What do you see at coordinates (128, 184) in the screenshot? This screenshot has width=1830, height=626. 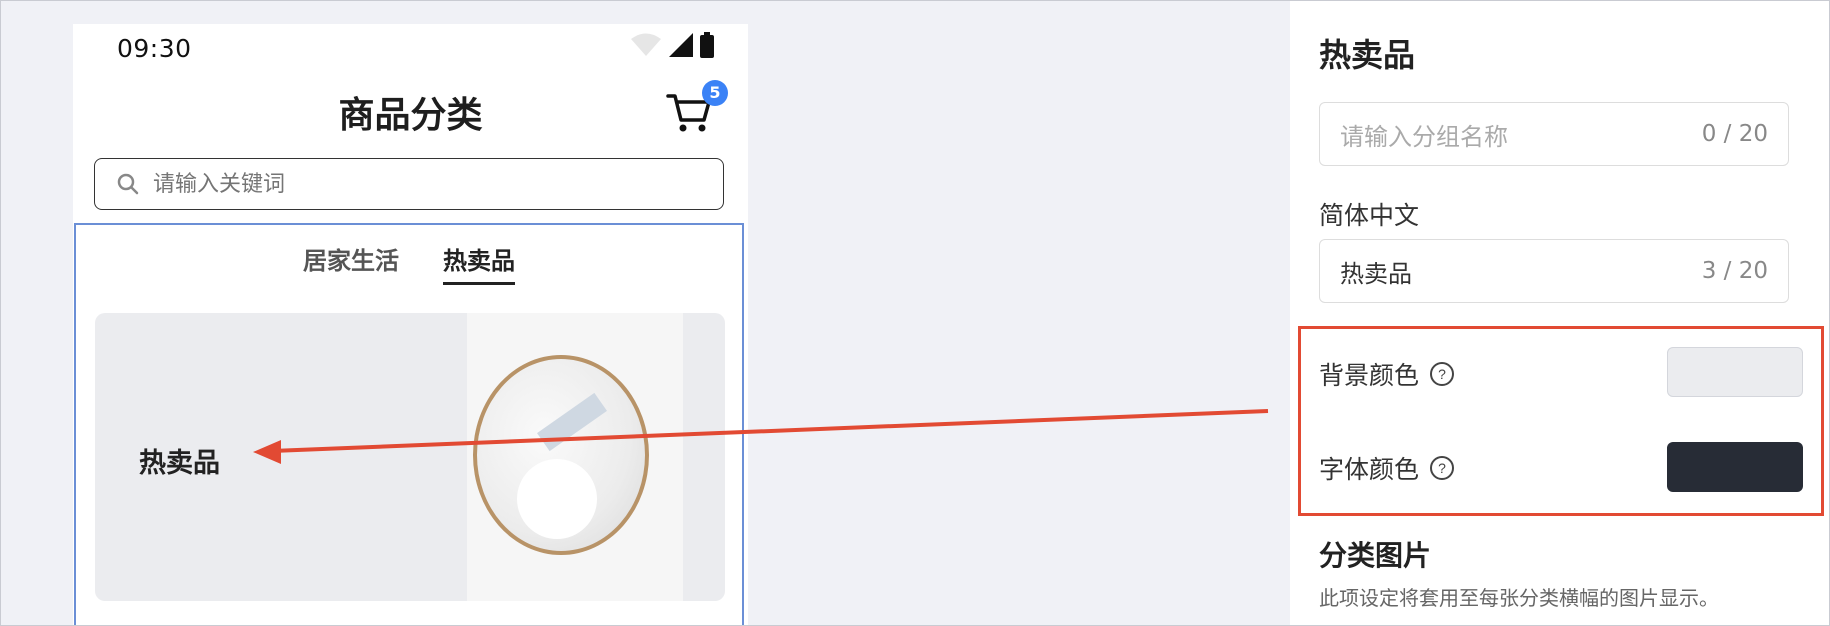 I see `search-icon` at bounding box center [128, 184].